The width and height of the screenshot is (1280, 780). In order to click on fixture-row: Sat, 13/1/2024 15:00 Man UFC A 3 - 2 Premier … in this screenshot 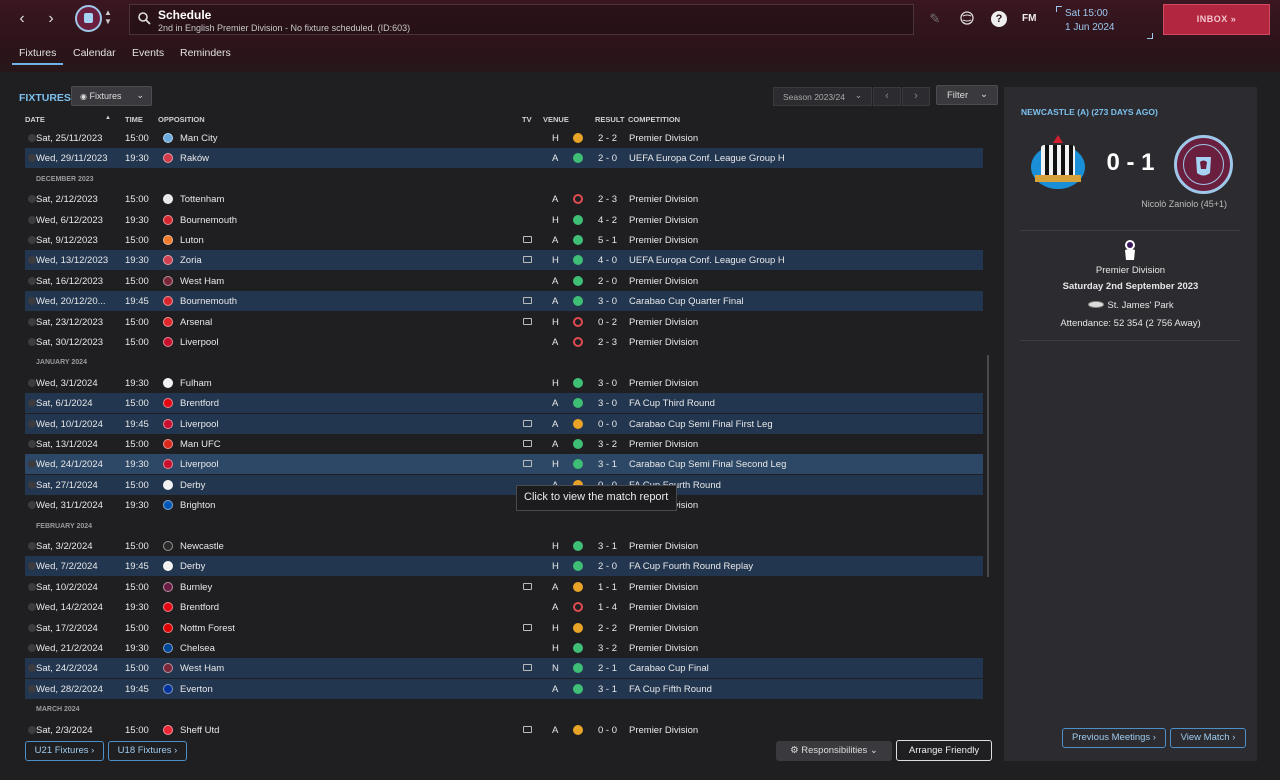, I will do `click(504, 444)`.